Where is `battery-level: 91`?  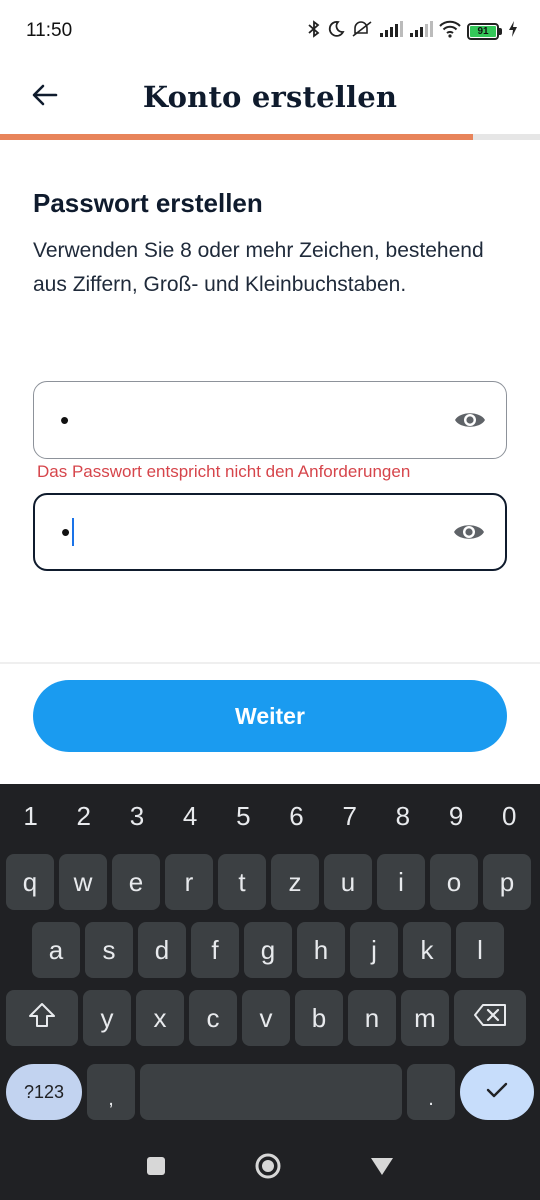
battery-level: 91 is located at coordinates (483, 31).